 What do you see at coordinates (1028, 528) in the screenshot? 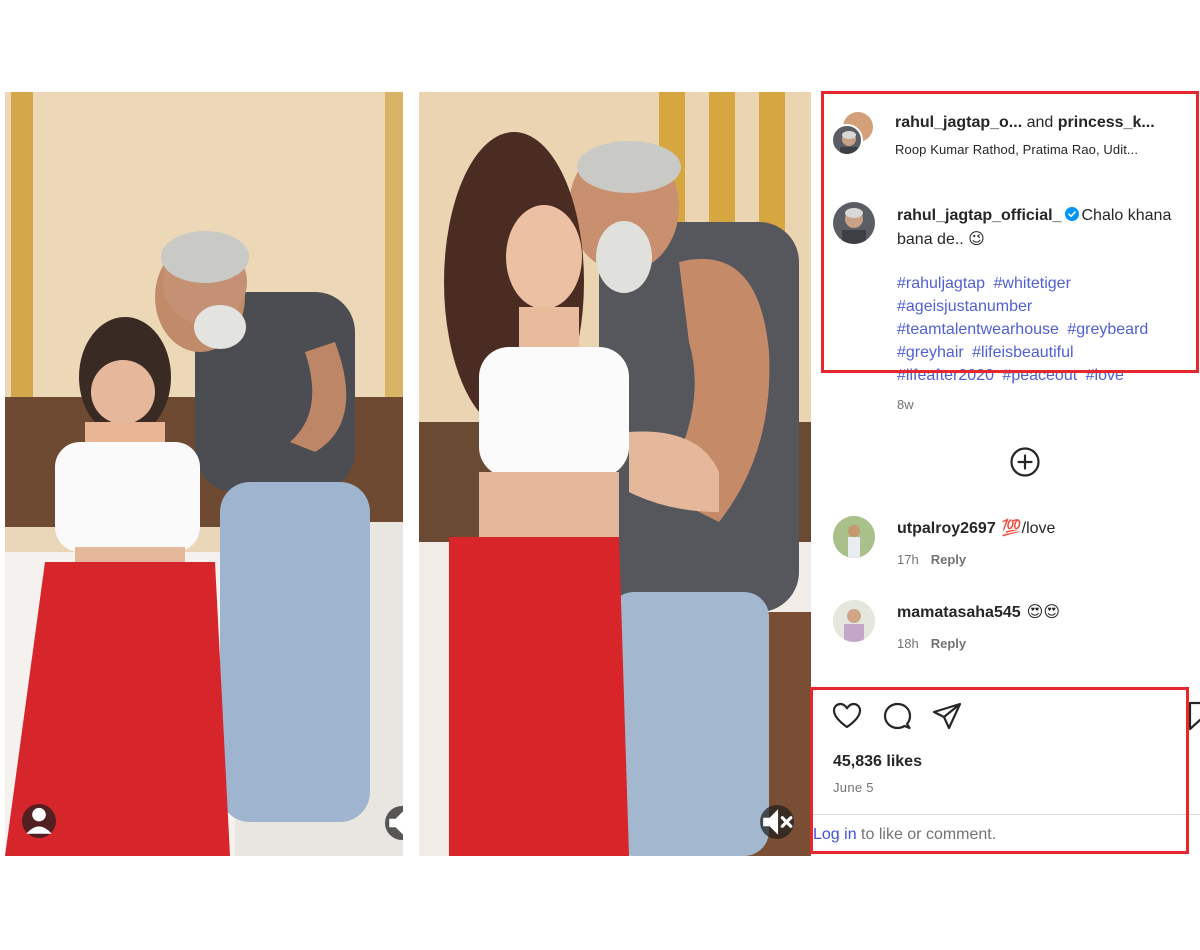
I see `comment-text: 💯/love` at bounding box center [1028, 528].